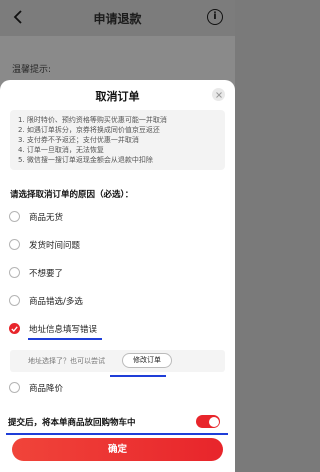 This screenshot has width=320, height=472. I want to click on reason-option: 不想要了, so click(117, 273).